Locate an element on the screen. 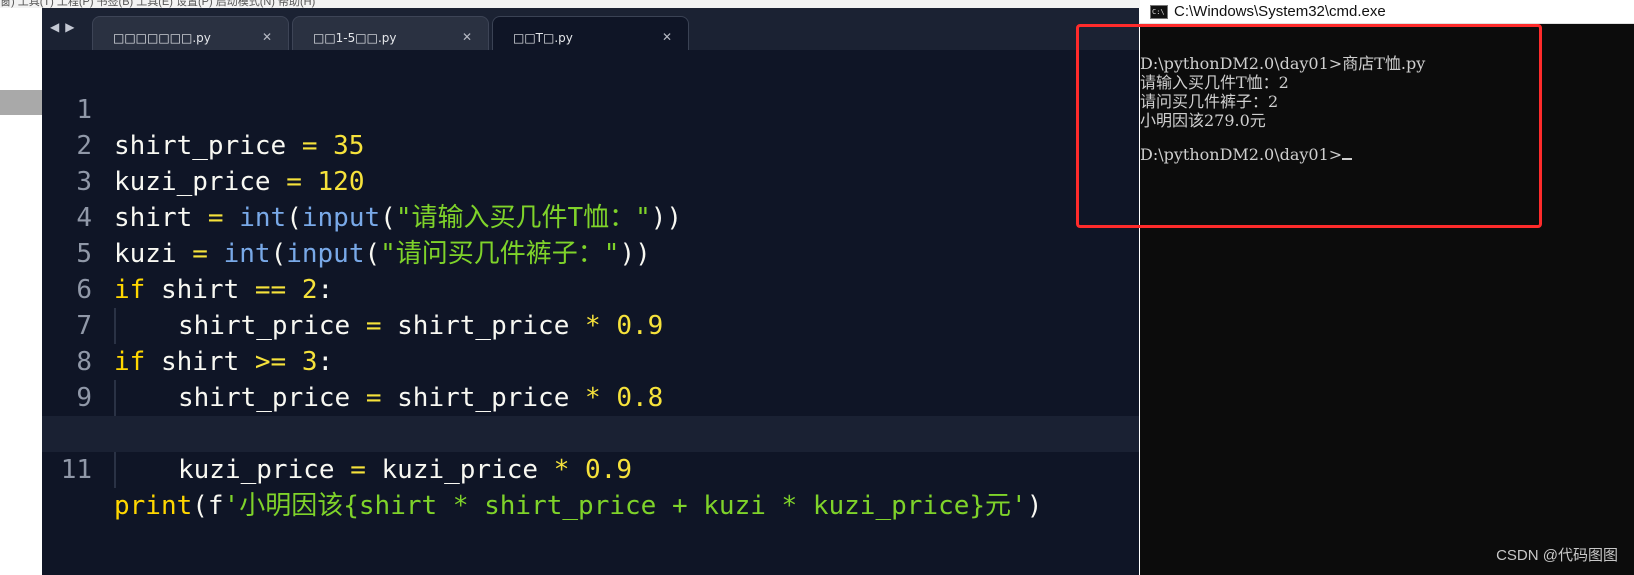 This screenshot has height=575, width=1634. tab-forward-icon: ▶ is located at coordinates (72, 27).